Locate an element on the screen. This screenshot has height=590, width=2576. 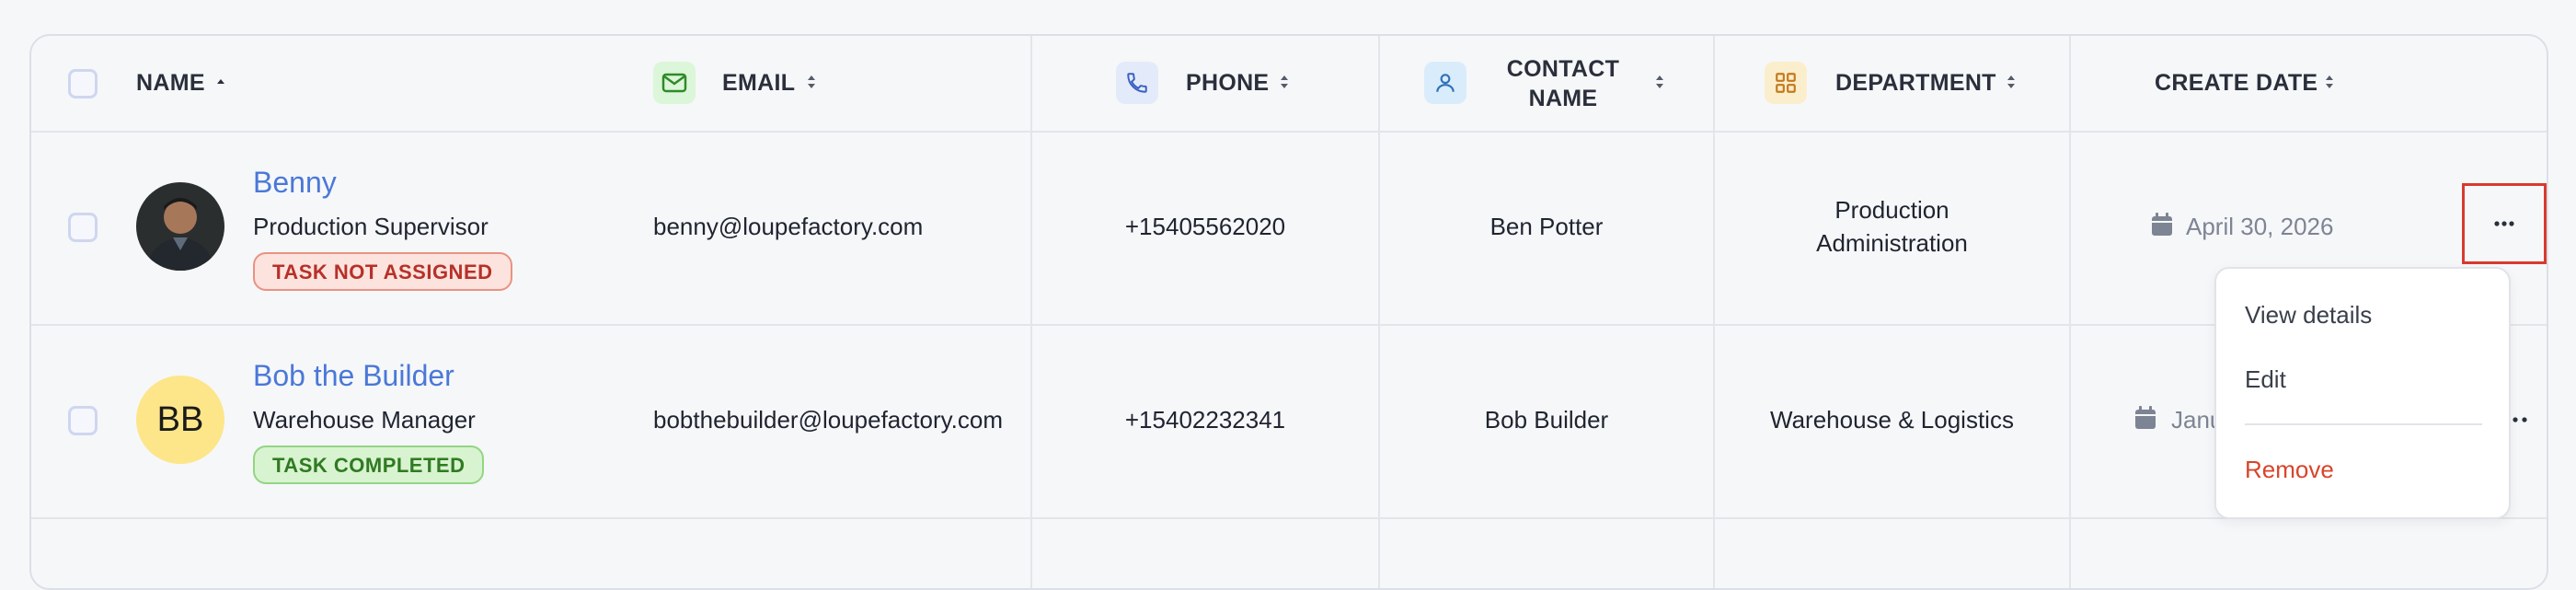
department-line1: Production is located at coordinates (1891, 210).